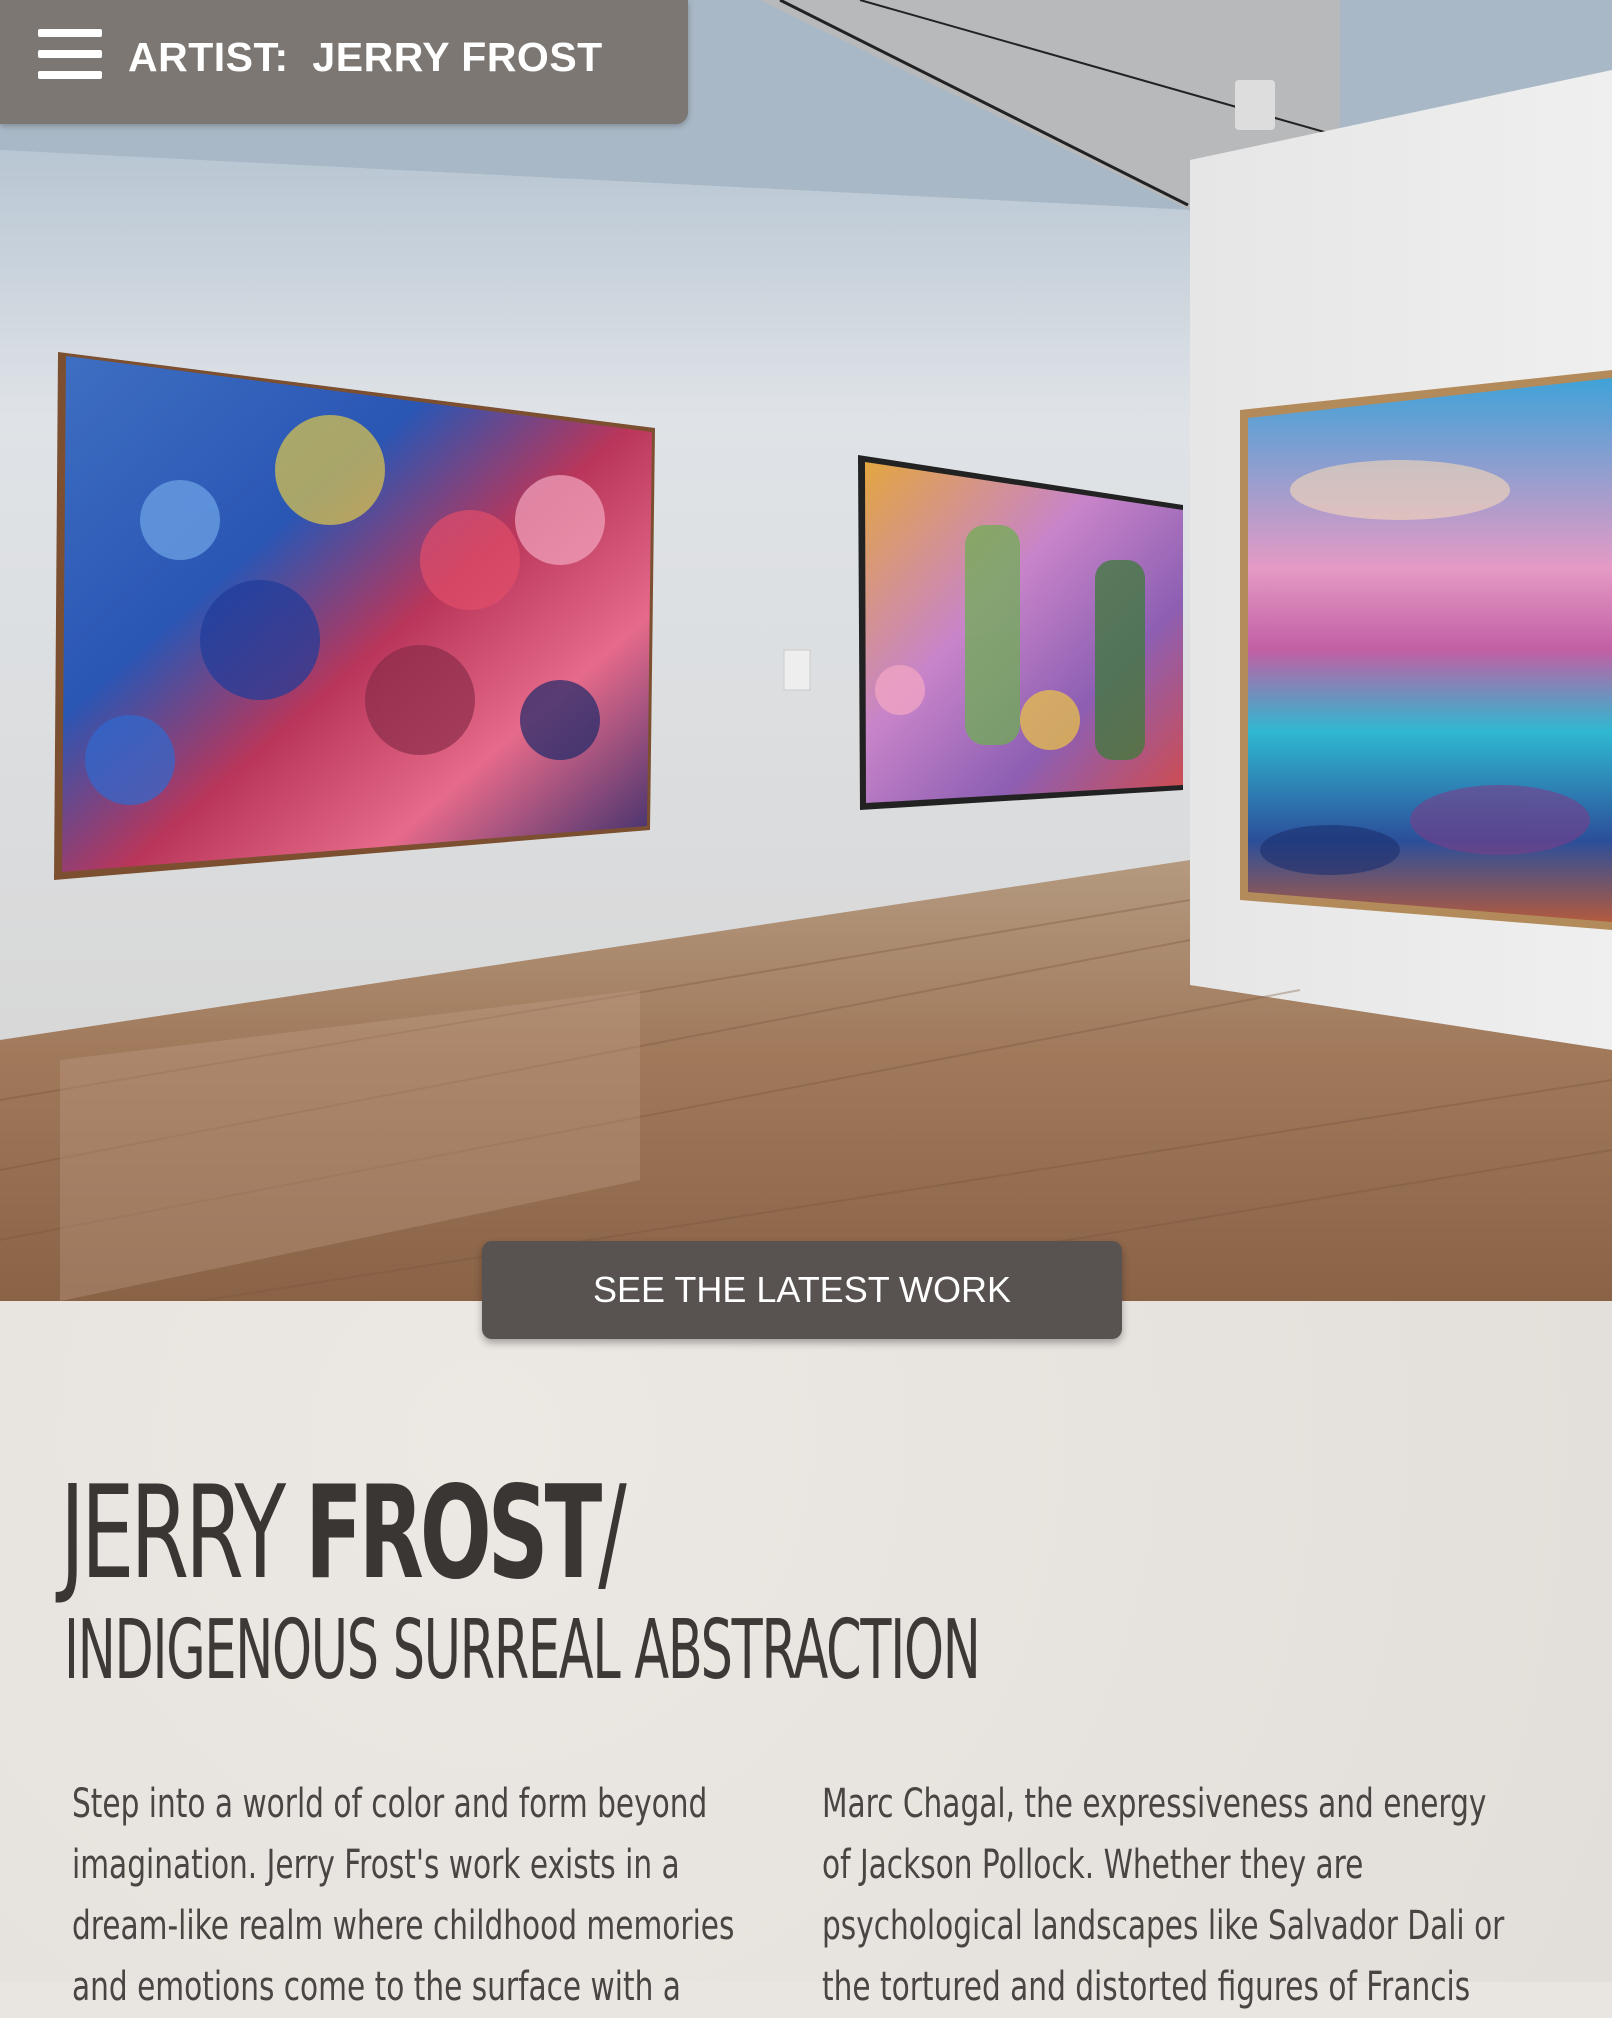 This screenshot has height=2018, width=1612. What do you see at coordinates (522, 1650) in the screenshot?
I see `art-style-subtitle: INDIGENOUS SURREAL ABSTRACTION` at bounding box center [522, 1650].